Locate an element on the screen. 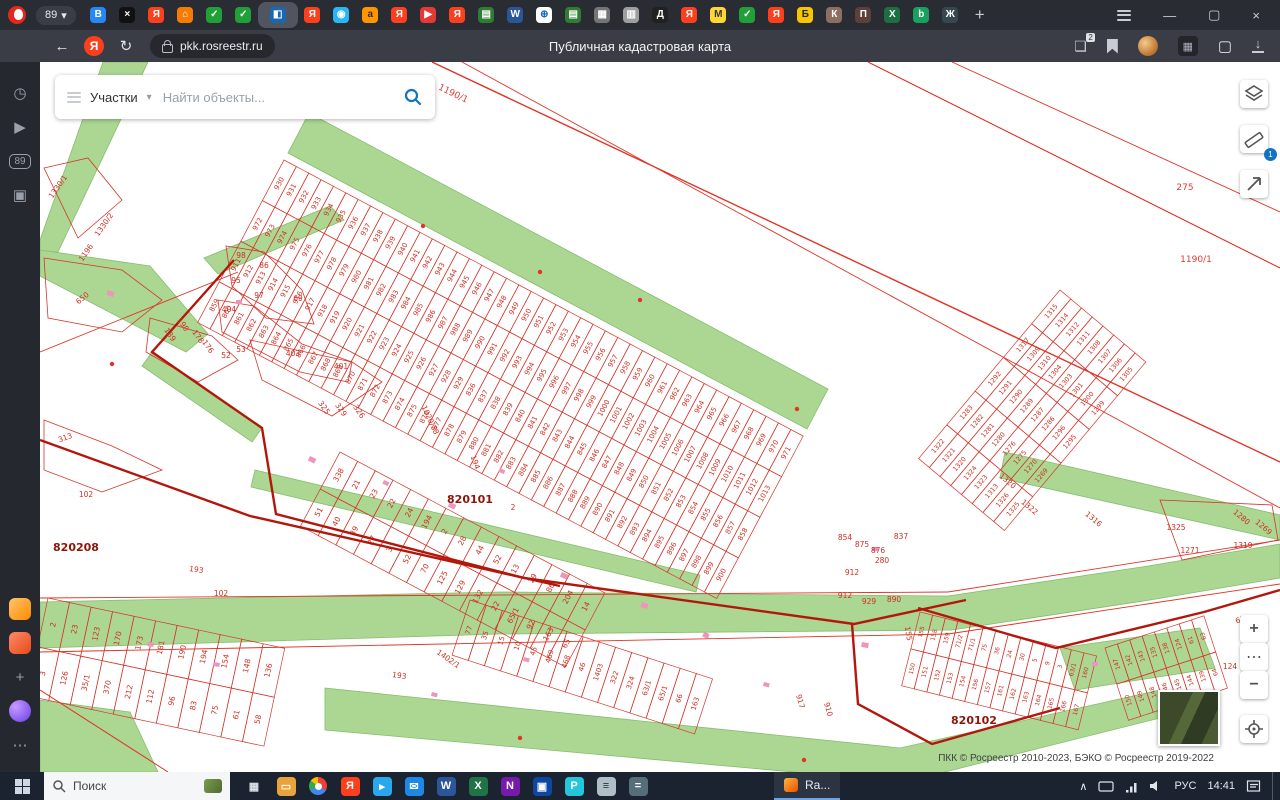  language-indicator: РУС is located at coordinates (1185, 786).